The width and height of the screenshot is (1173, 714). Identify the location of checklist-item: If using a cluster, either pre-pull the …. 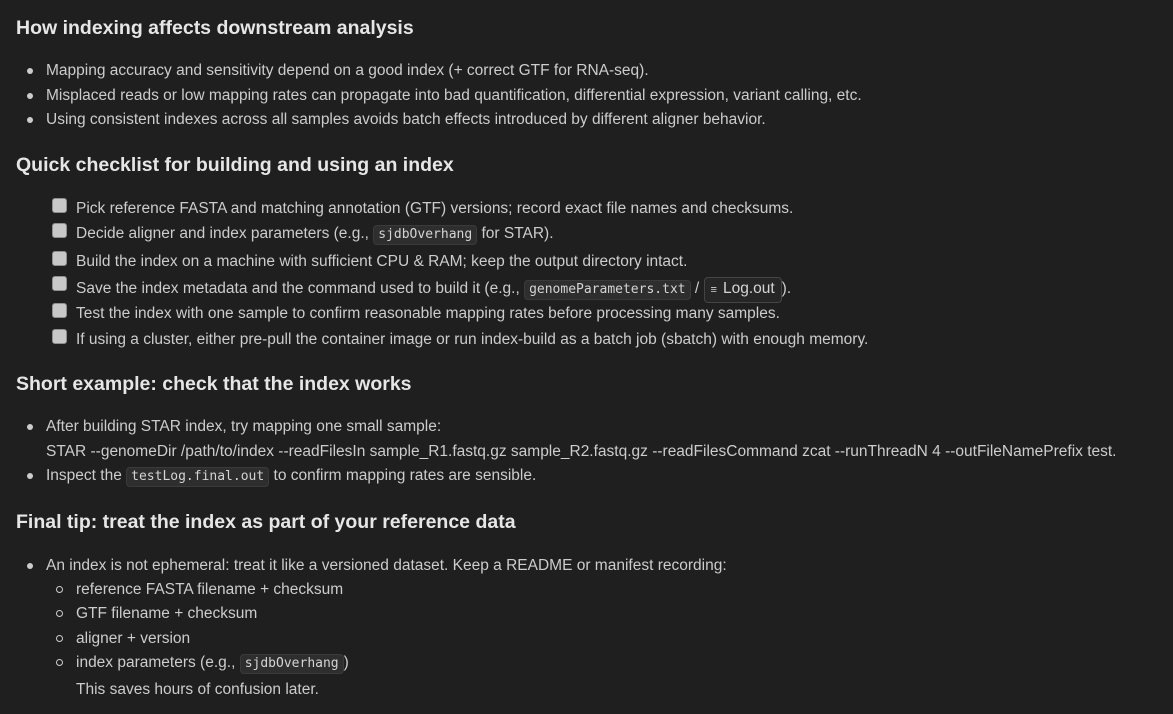
(472, 339).